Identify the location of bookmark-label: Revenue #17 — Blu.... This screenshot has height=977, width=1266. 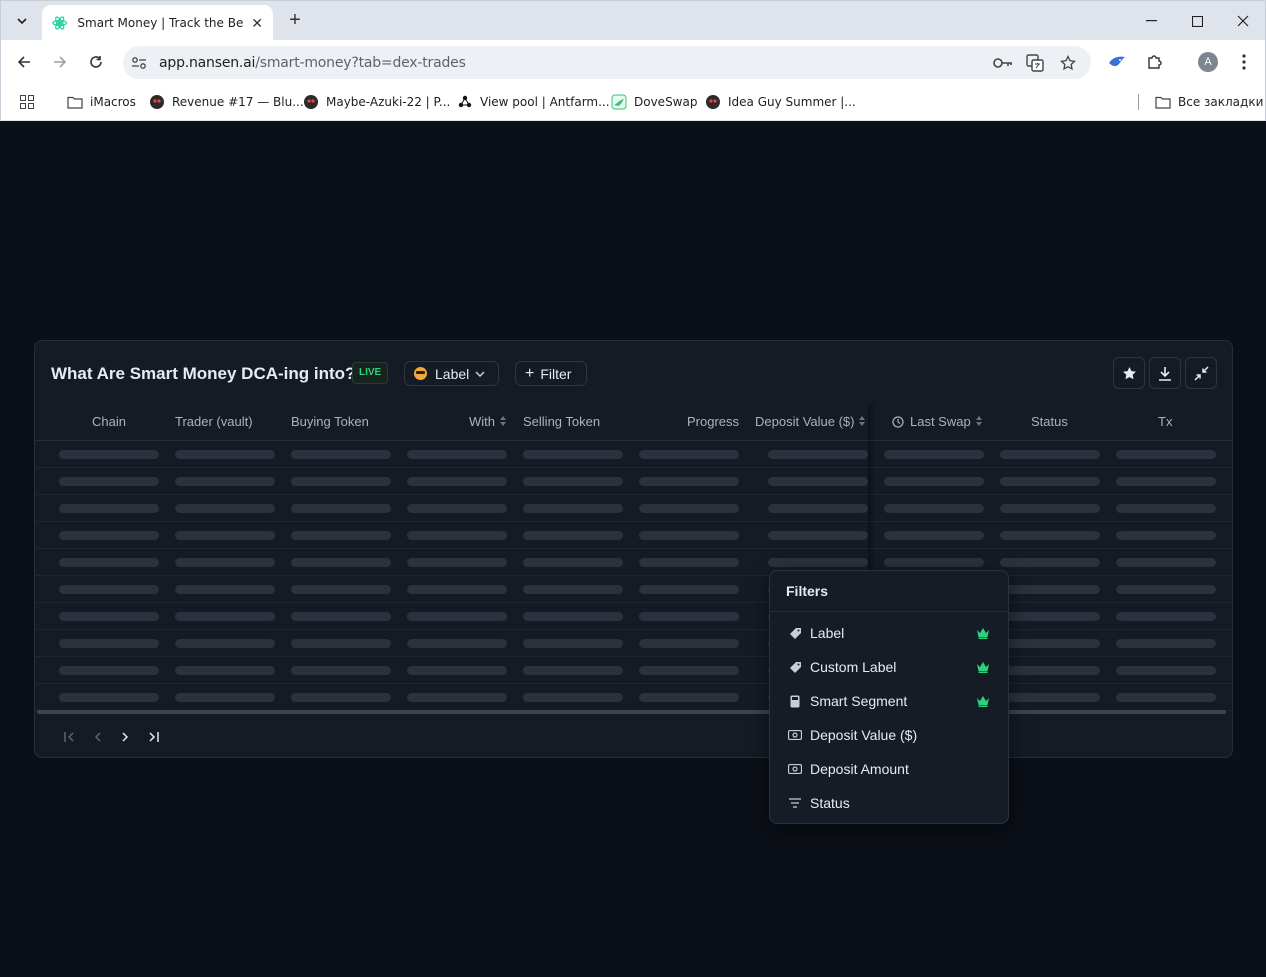
(238, 102).